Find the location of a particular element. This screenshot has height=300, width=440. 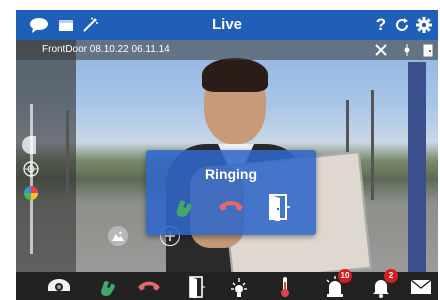

camera-time: 06.11.14 is located at coordinates (150, 49).